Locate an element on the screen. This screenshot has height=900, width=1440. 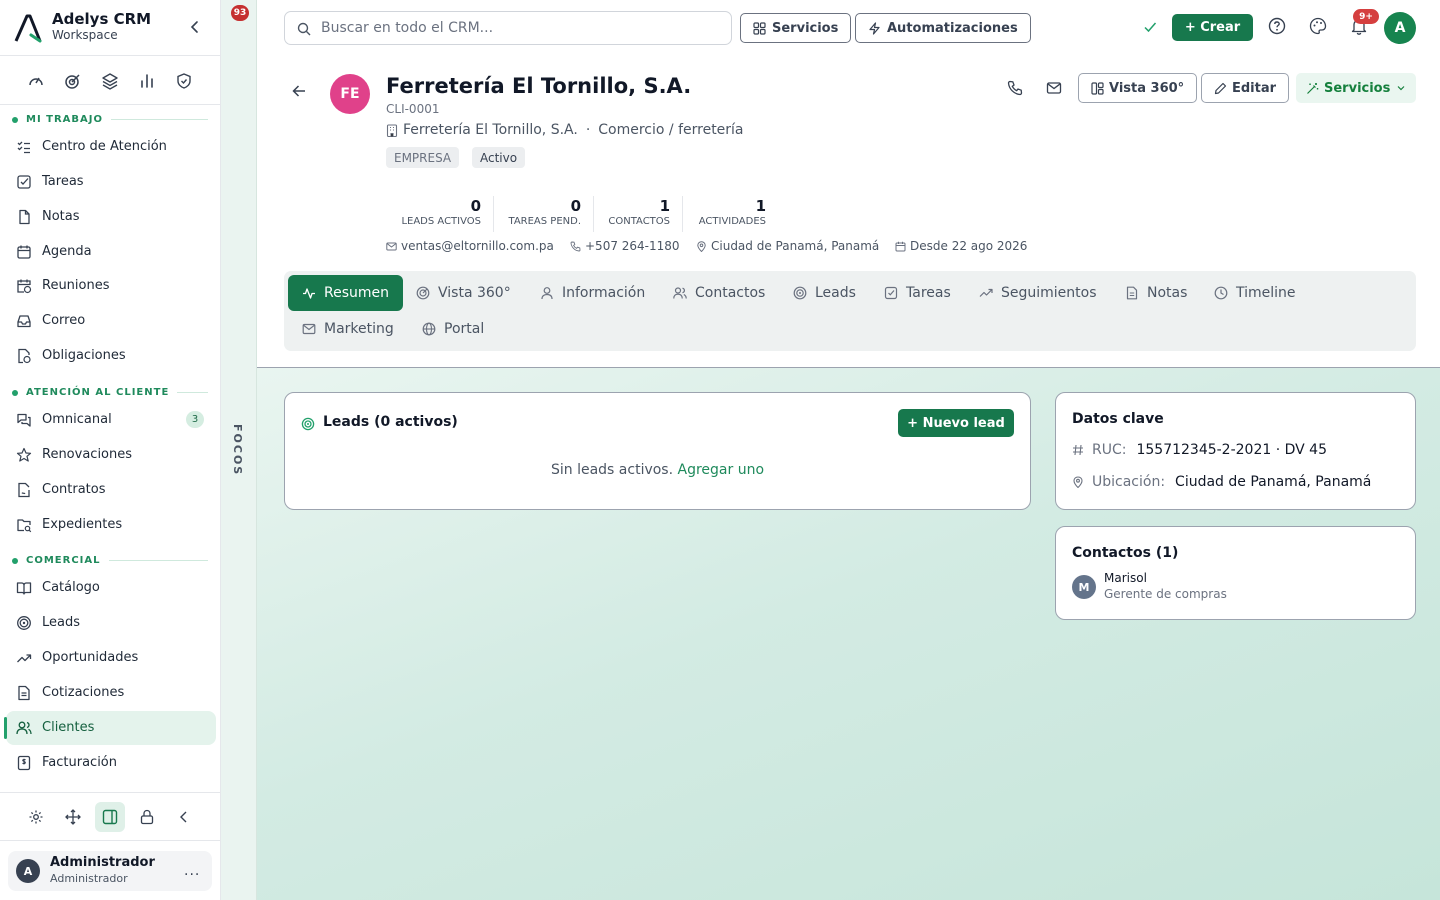
sidebar-item-facturacion: Facturación is located at coordinates (111, 763).